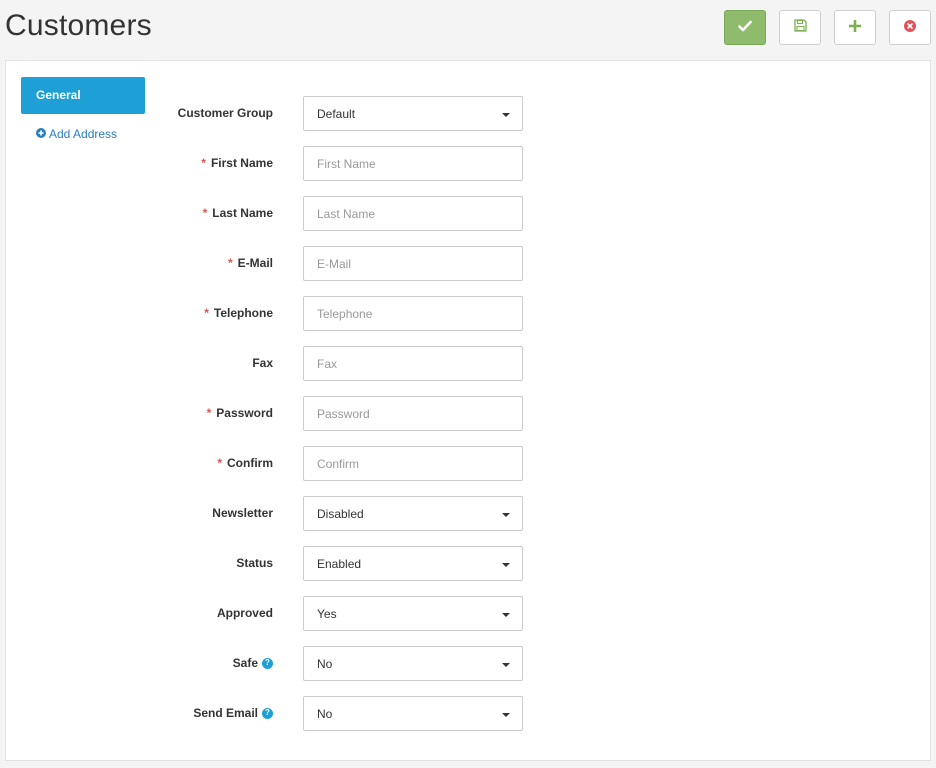 The image size is (936, 768). Describe the element at coordinates (413, 513) in the screenshot. I see `newsletter-select: Disabled` at that location.